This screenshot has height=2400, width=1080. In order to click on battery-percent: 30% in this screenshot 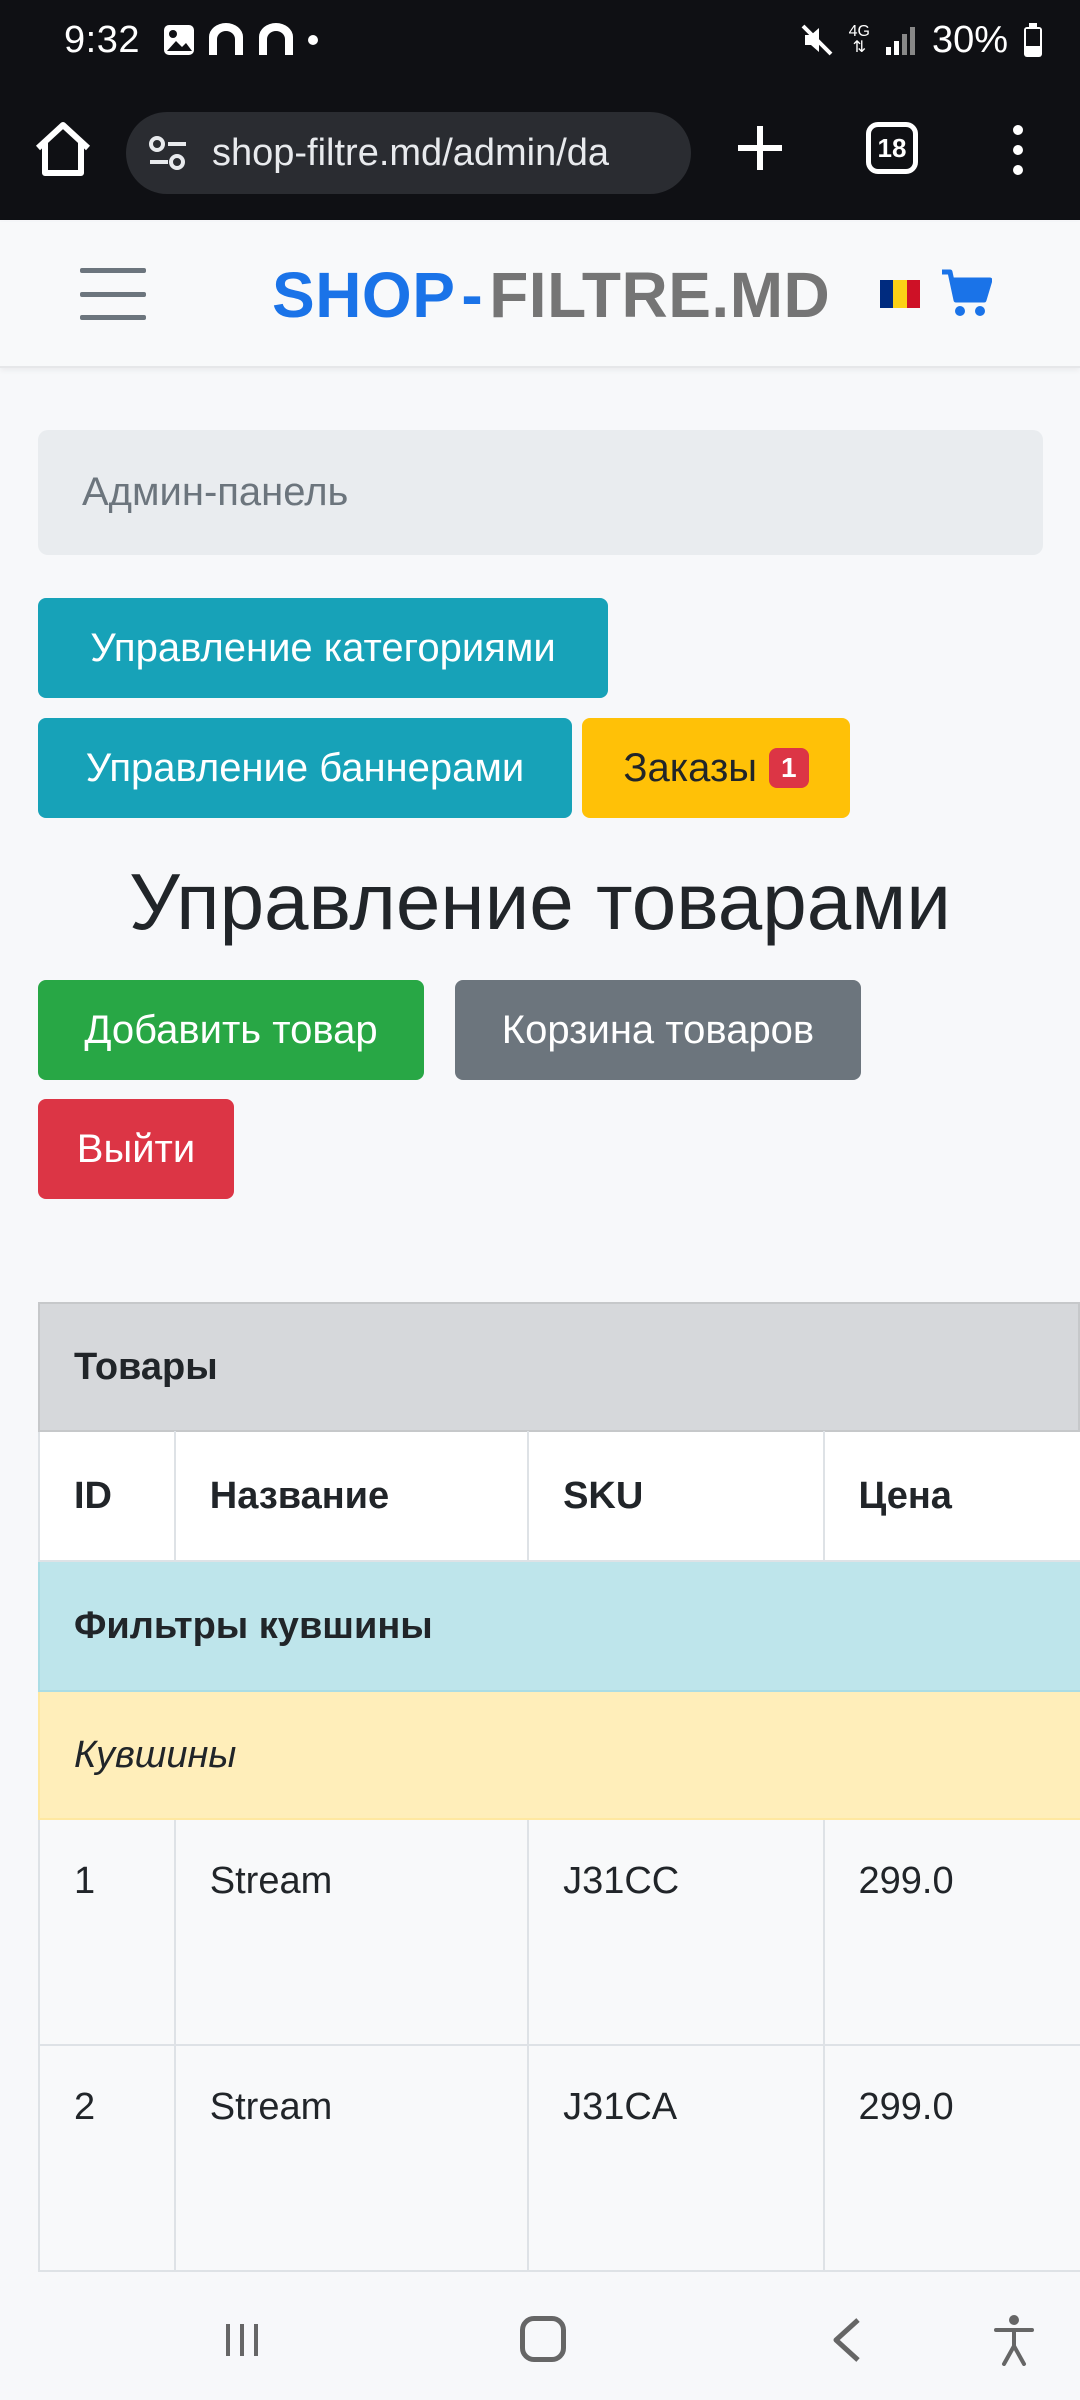, I will do `click(969, 39)`.